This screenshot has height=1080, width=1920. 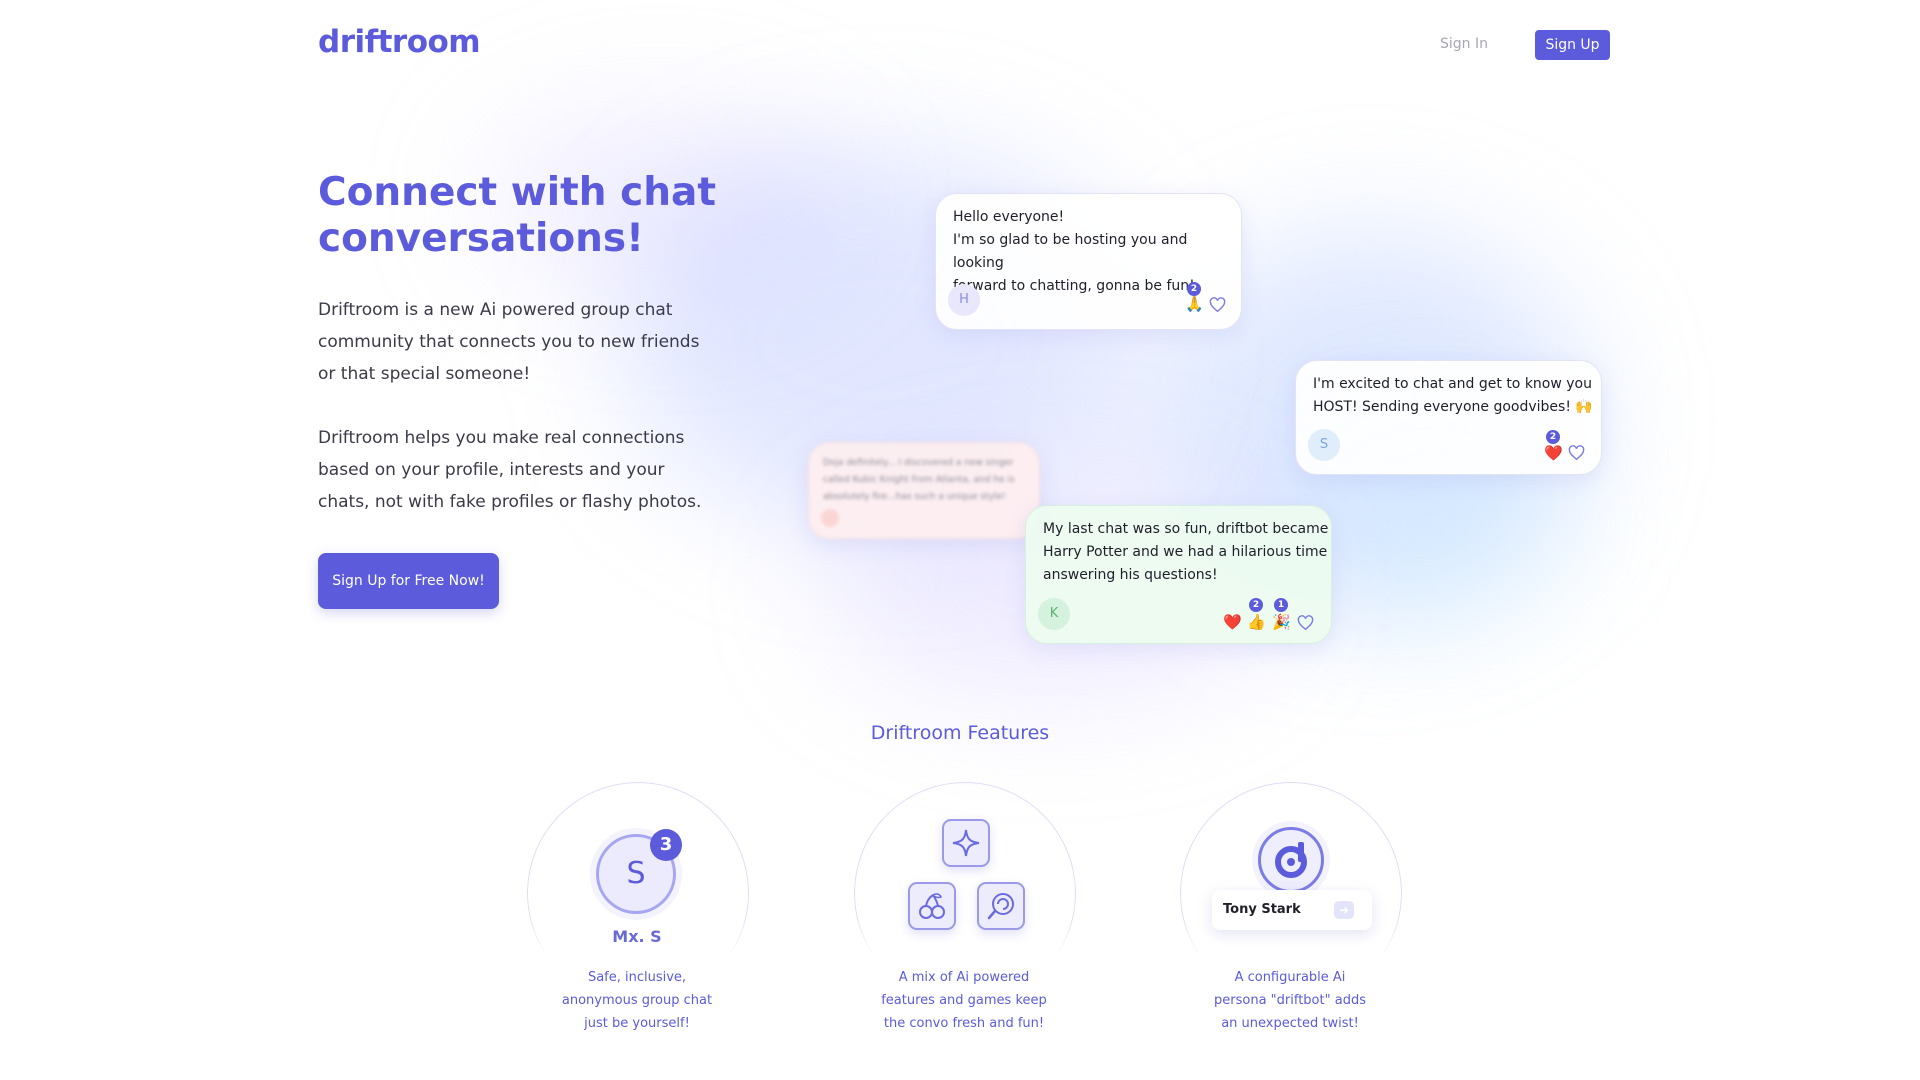 I want to click on avatar: K, so click(x=1054, y=614).